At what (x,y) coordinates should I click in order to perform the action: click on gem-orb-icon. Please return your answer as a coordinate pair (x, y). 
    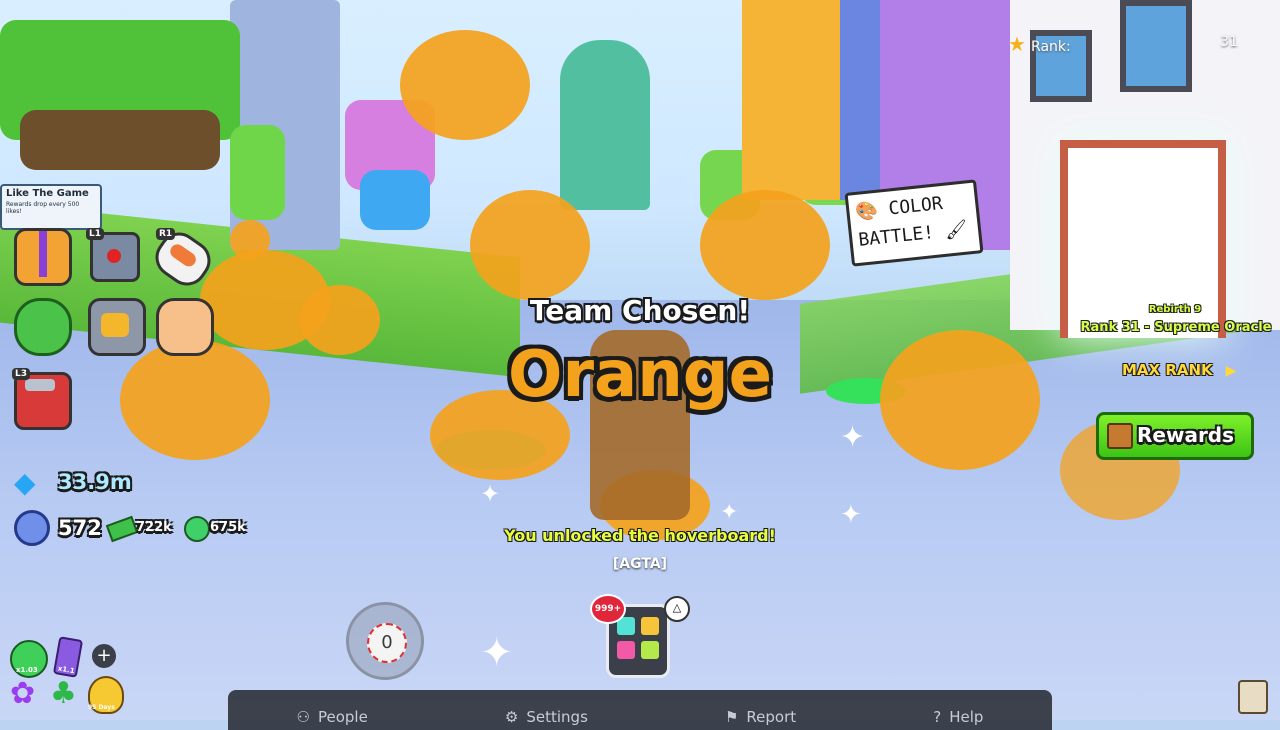
    Looking at the image, I should click on (32, 528).